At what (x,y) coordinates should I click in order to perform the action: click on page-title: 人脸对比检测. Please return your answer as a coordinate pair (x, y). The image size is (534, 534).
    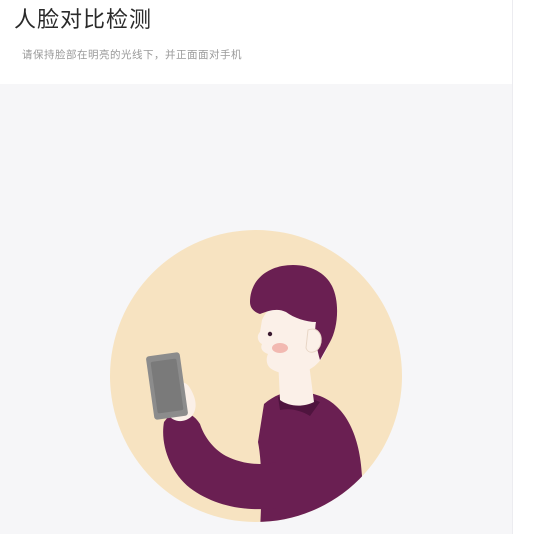
    Looking at the image, I should click on (83, 20).